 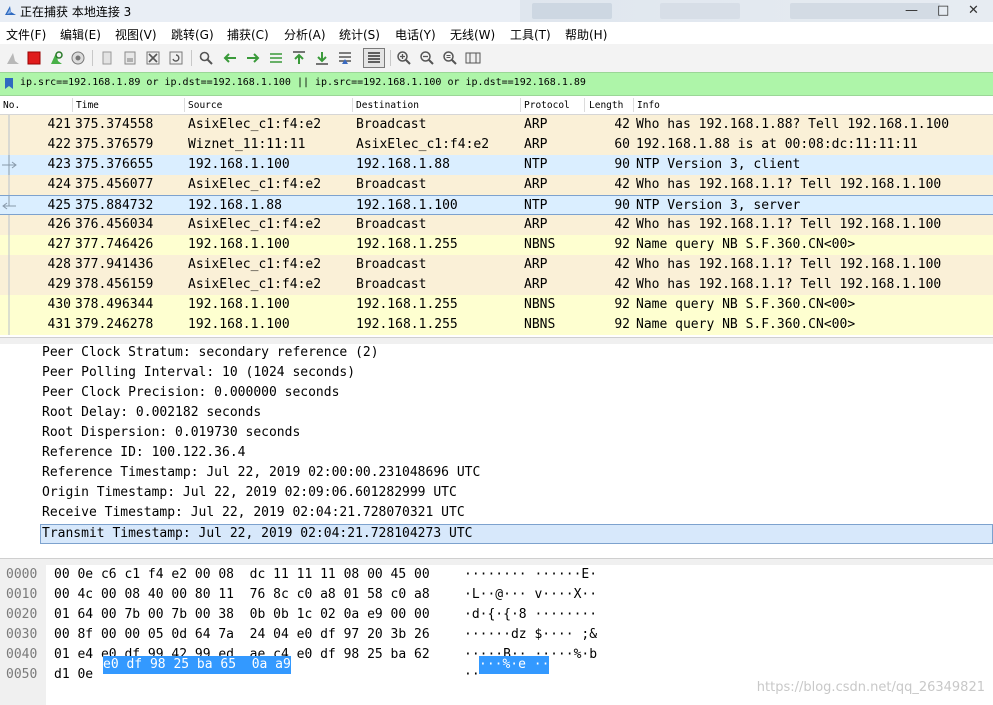 What do you see at coordinates (648, 105) in the screenshot?
I see `column-header-info: Info` at bounding box center [648, 105].